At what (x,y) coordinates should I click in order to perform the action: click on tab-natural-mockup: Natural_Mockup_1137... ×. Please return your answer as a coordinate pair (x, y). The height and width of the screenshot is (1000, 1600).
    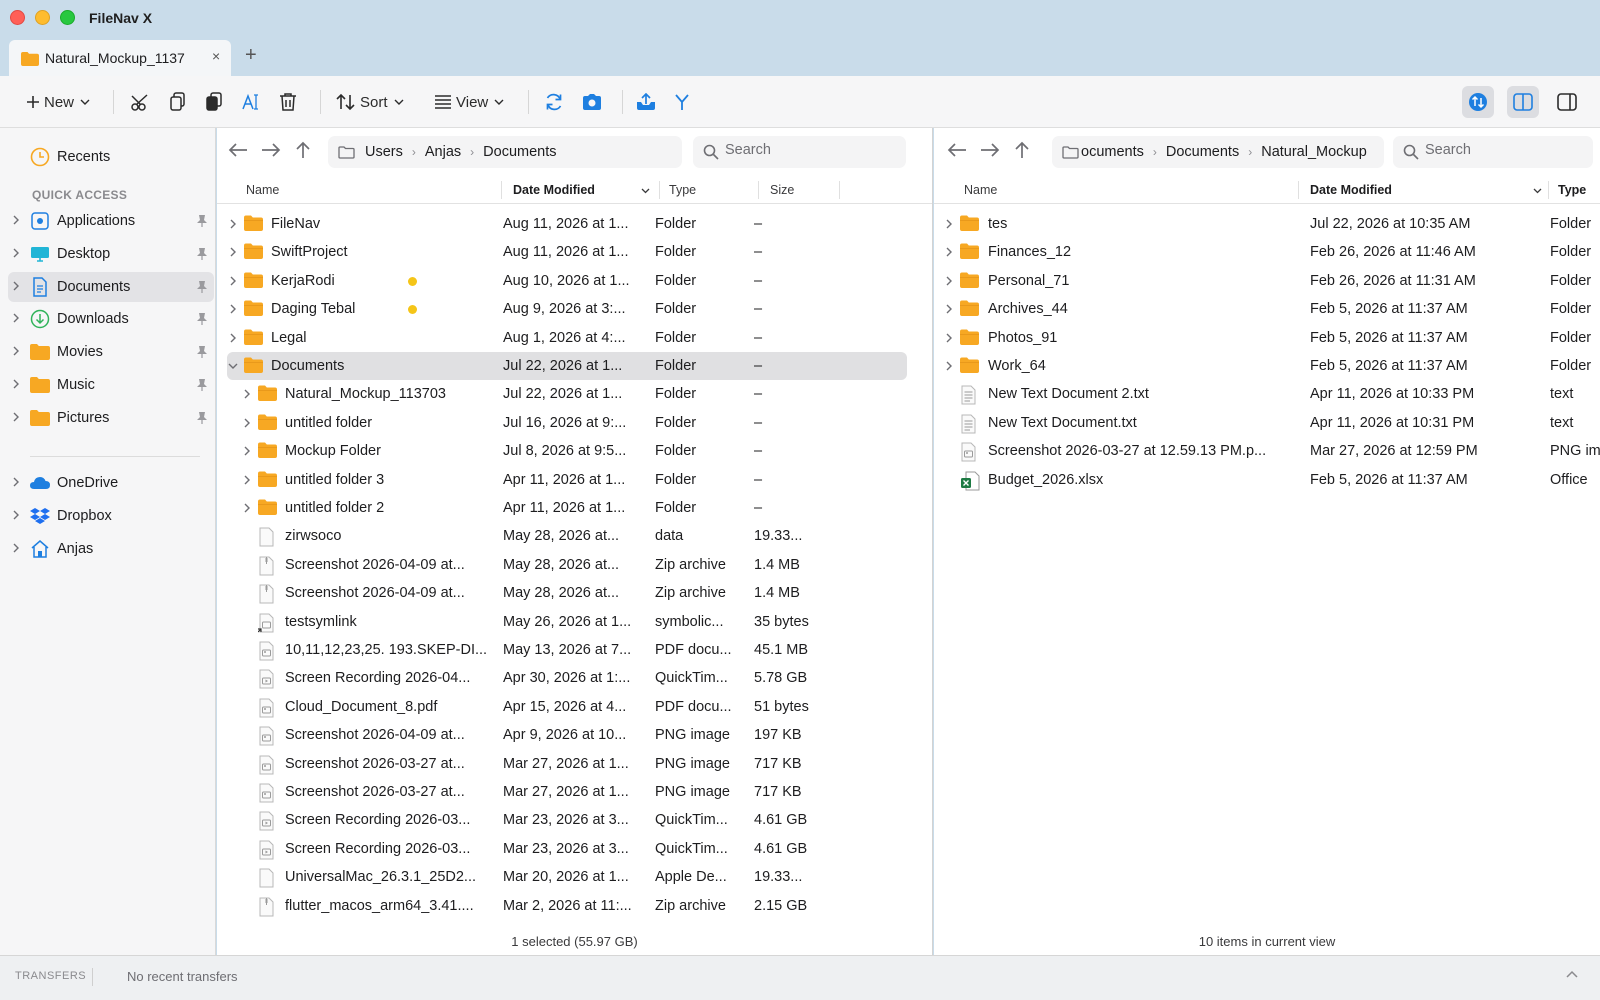
    Looking at the image, I should click on (120, 58).